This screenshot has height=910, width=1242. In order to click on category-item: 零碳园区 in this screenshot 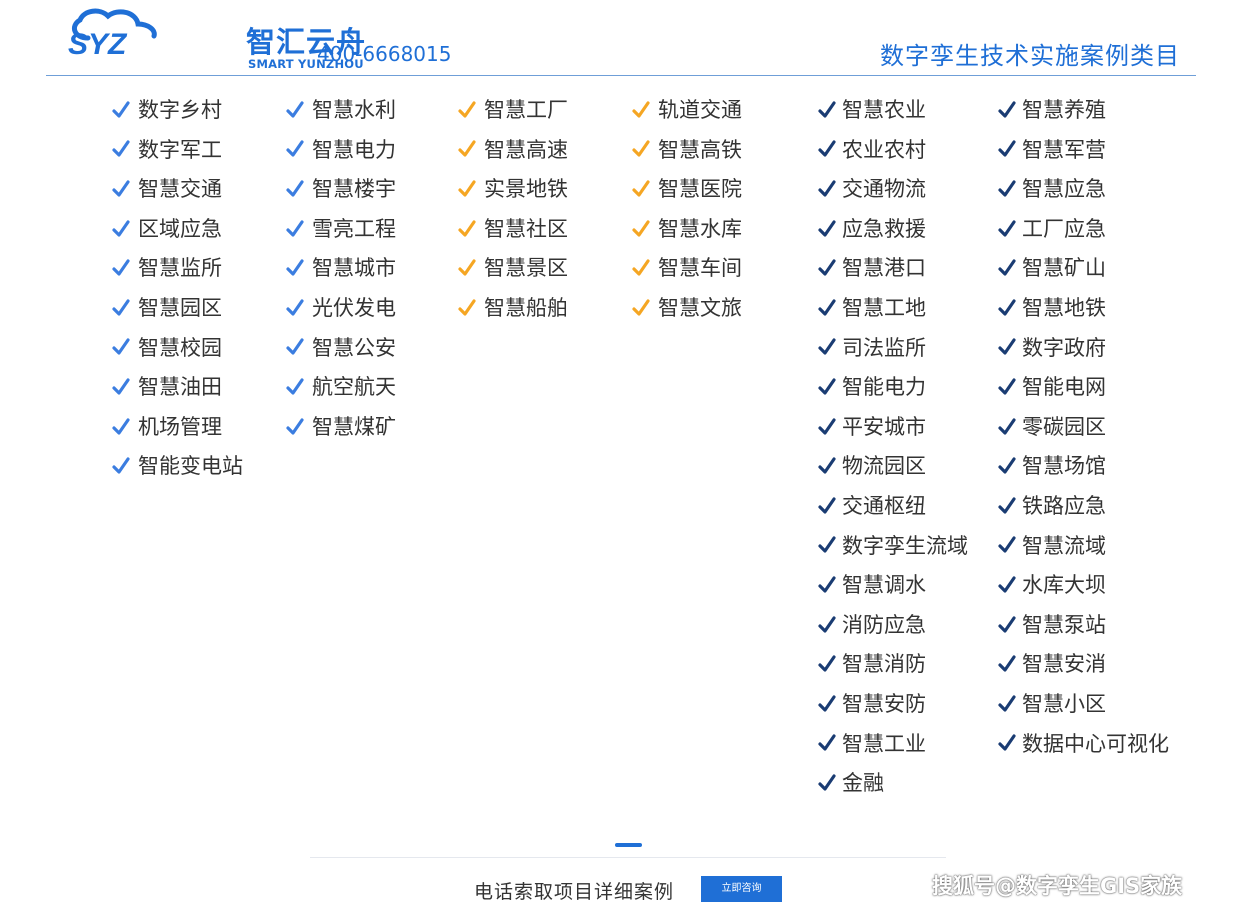, I will do `click(1083, 428)`.